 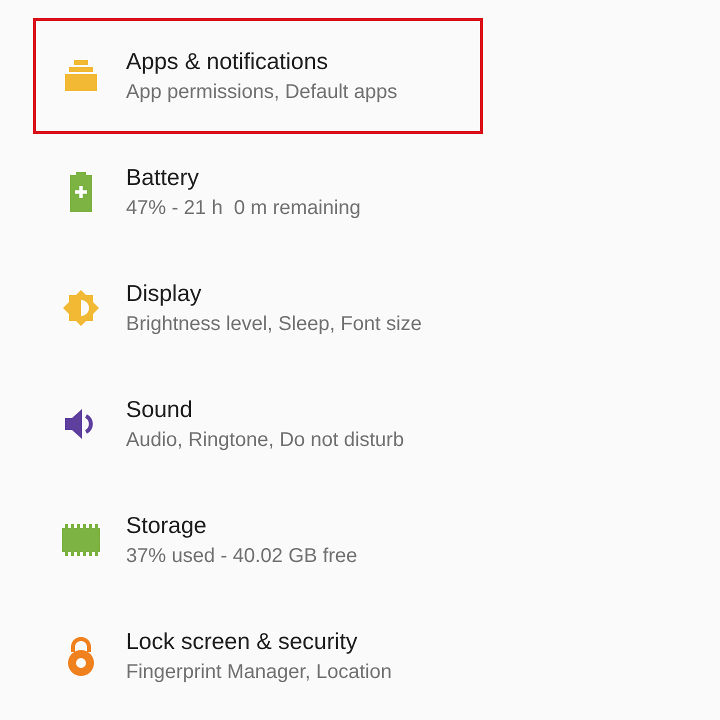 What do you see at coordinates (258, 424) in the screenshot?
I see `settings-item: Sound Audio, Ringtone, Do not disturb` at bounding box center [258, 424].